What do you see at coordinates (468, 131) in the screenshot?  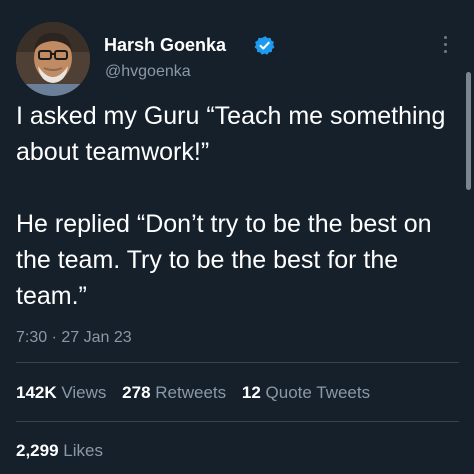 I see `scrollbar-thumb` at bounding box center [468, 131].